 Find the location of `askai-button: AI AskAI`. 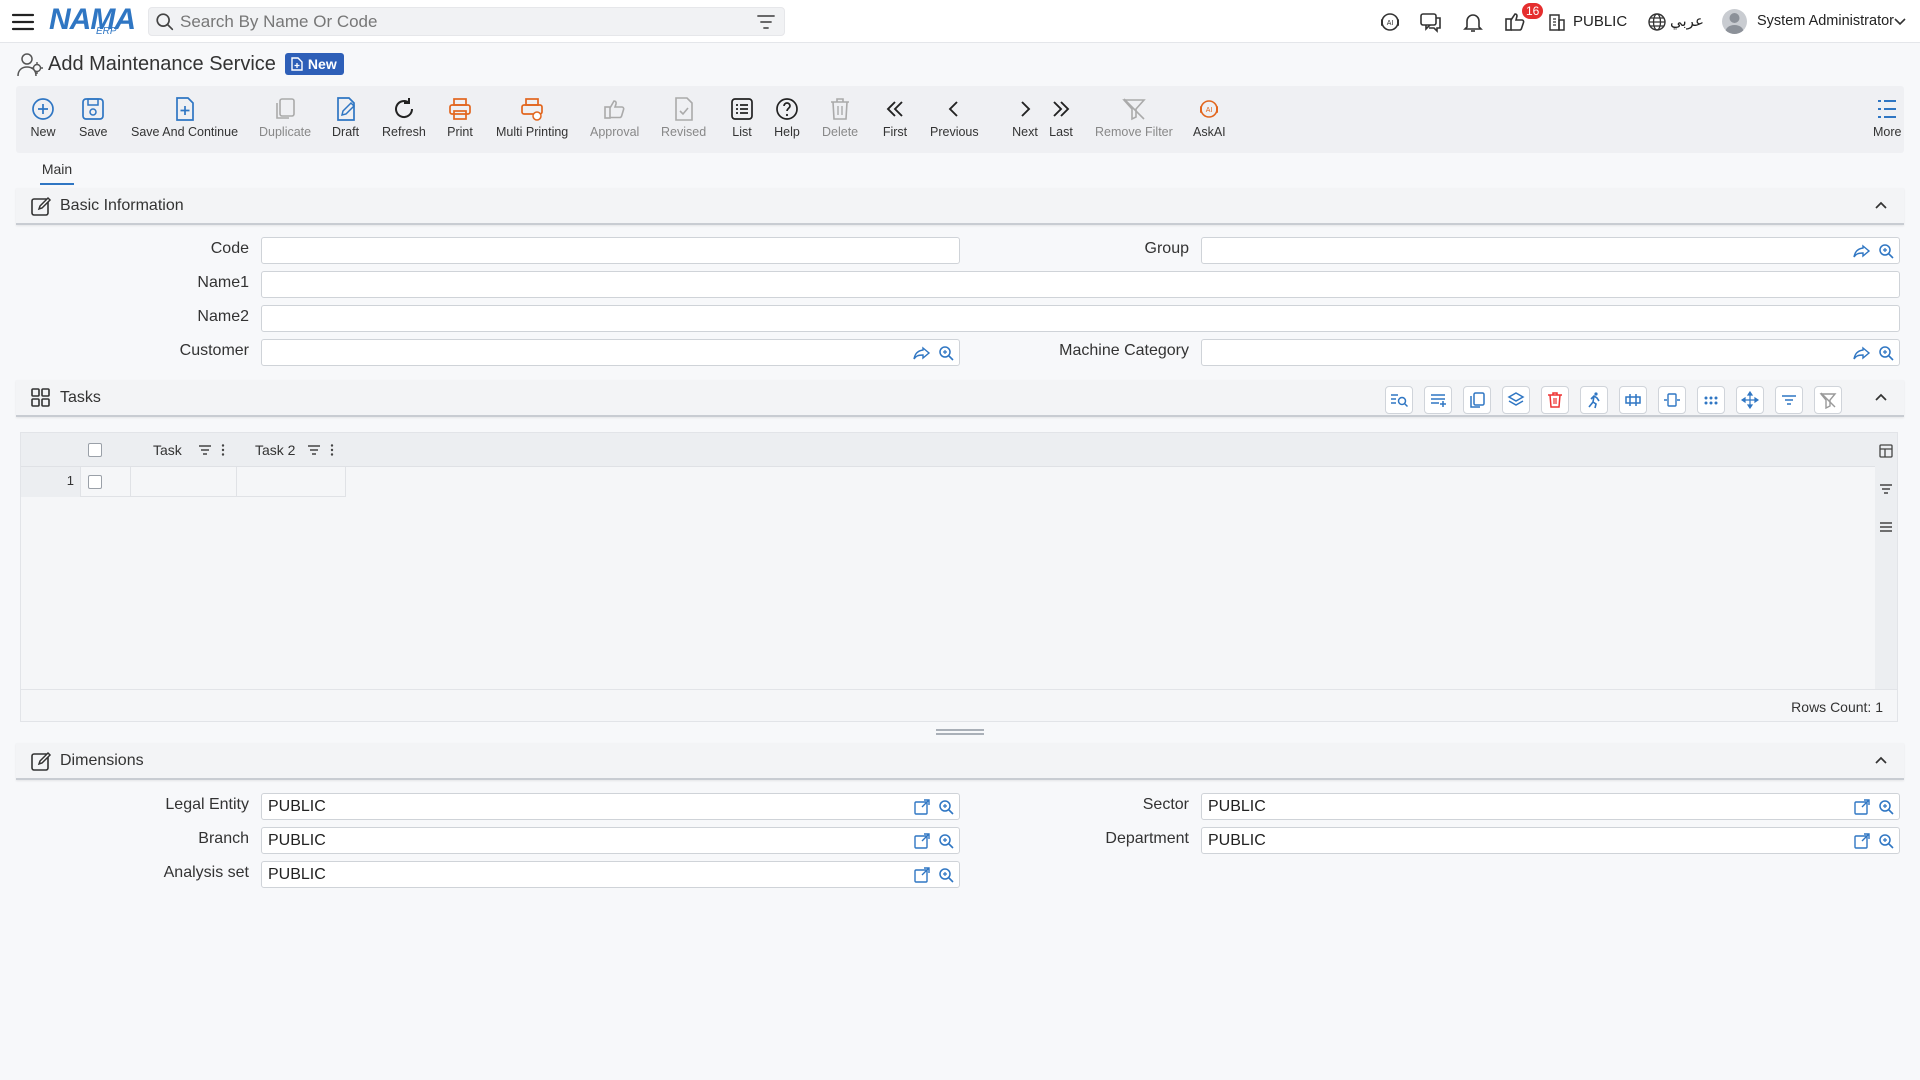

askai-button: AI AskAI is located at coordinates (1209, 117).